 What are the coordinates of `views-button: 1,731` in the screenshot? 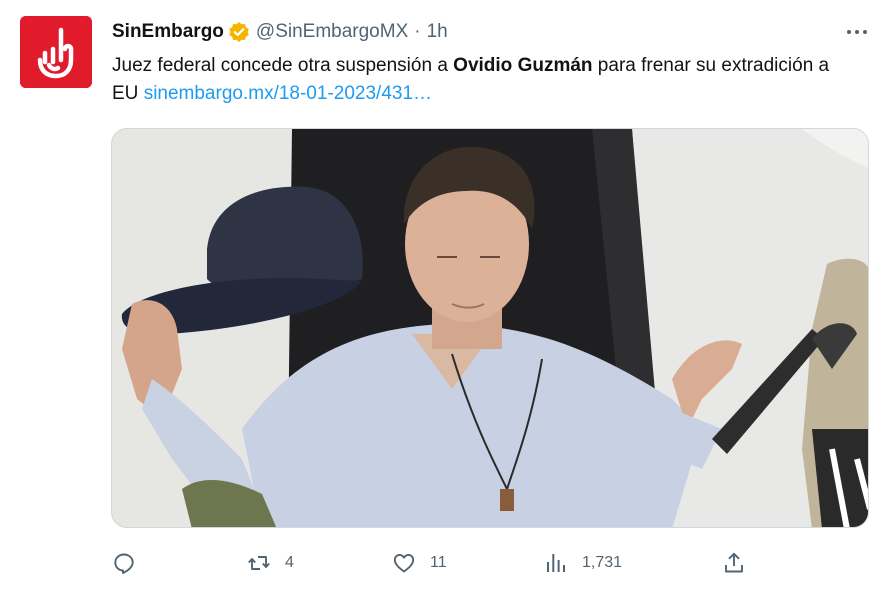 It's located at (583, 563).